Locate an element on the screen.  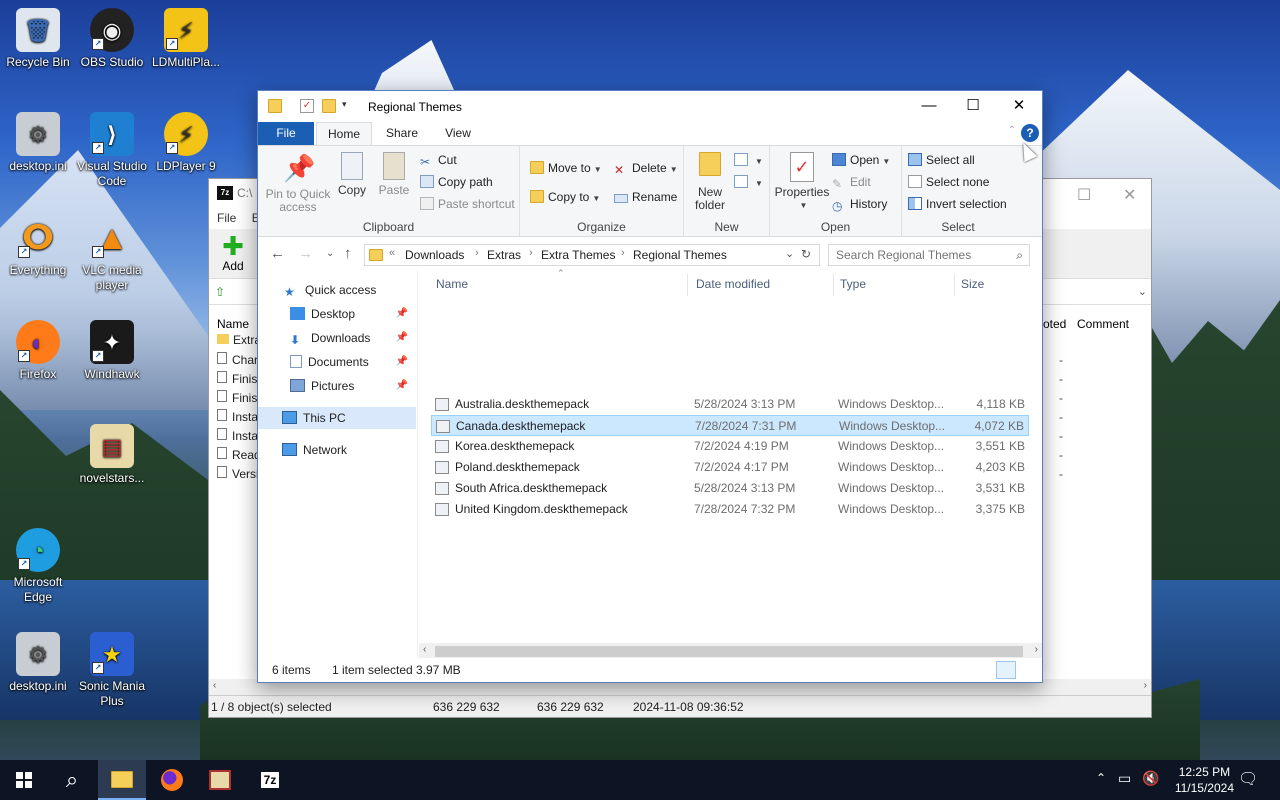
notifications-icon: 🗨 is located at coordinates (1248, 784).